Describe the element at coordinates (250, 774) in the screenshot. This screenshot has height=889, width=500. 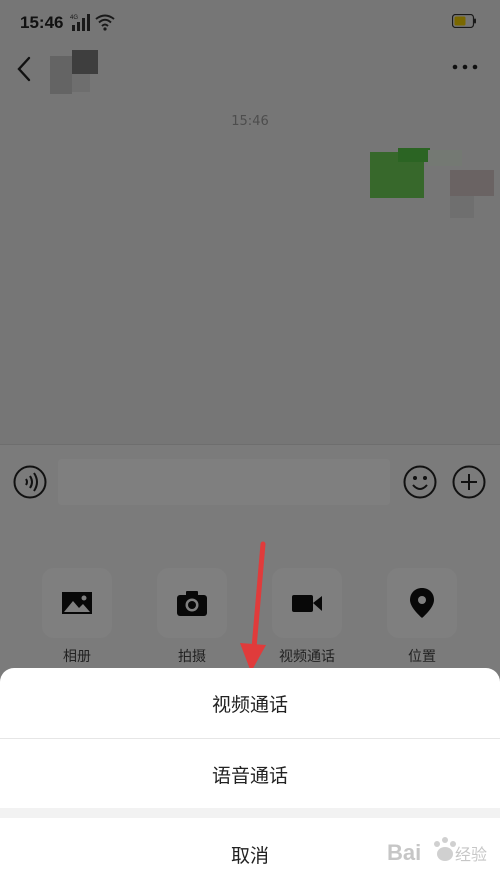
I see `voice-call-option: 语音通话` at that location.